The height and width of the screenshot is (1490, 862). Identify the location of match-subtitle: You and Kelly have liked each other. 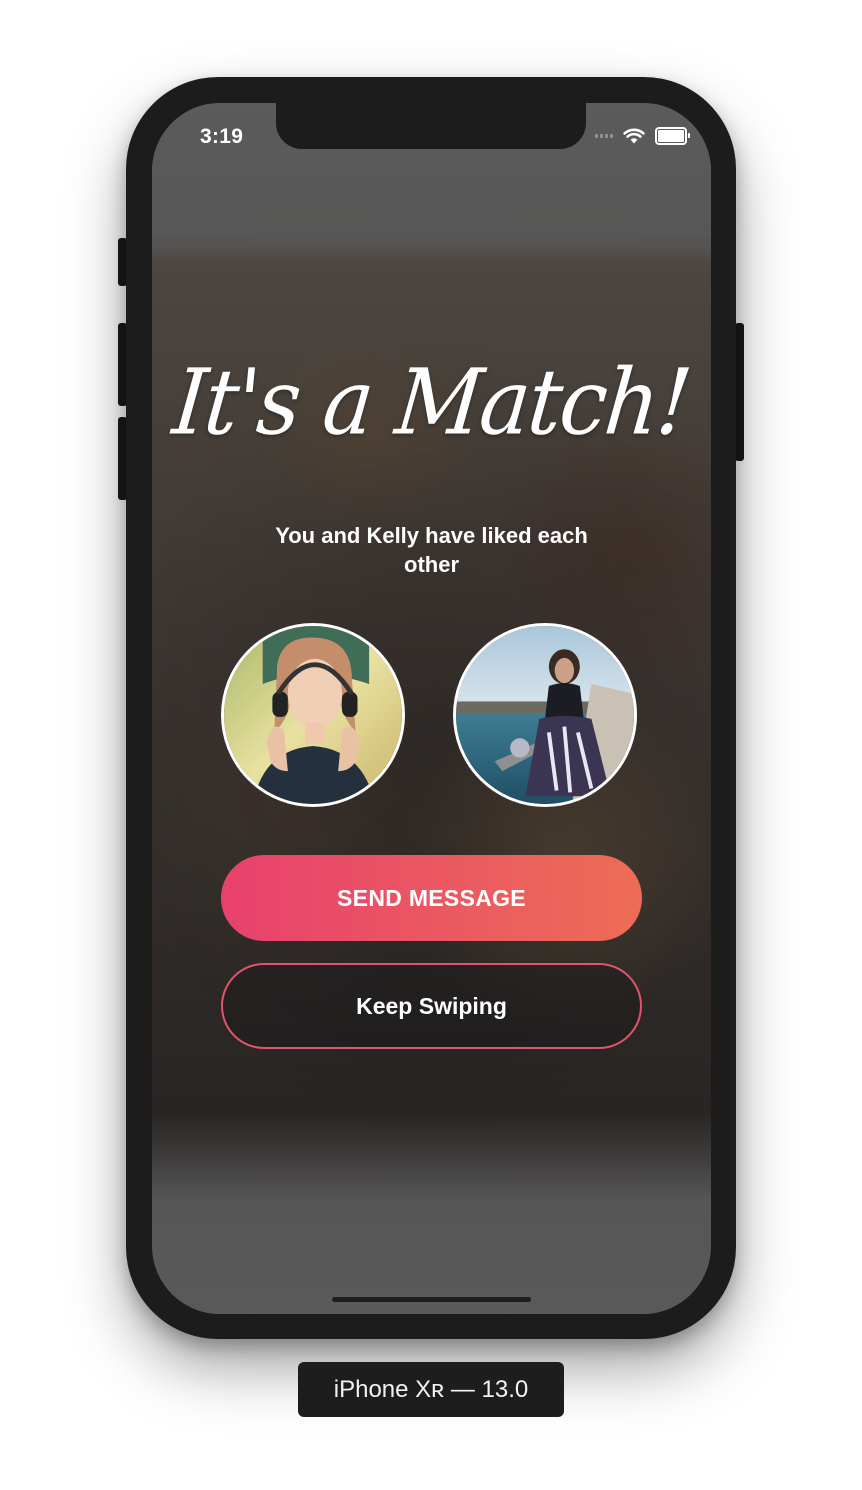
(431, 550).